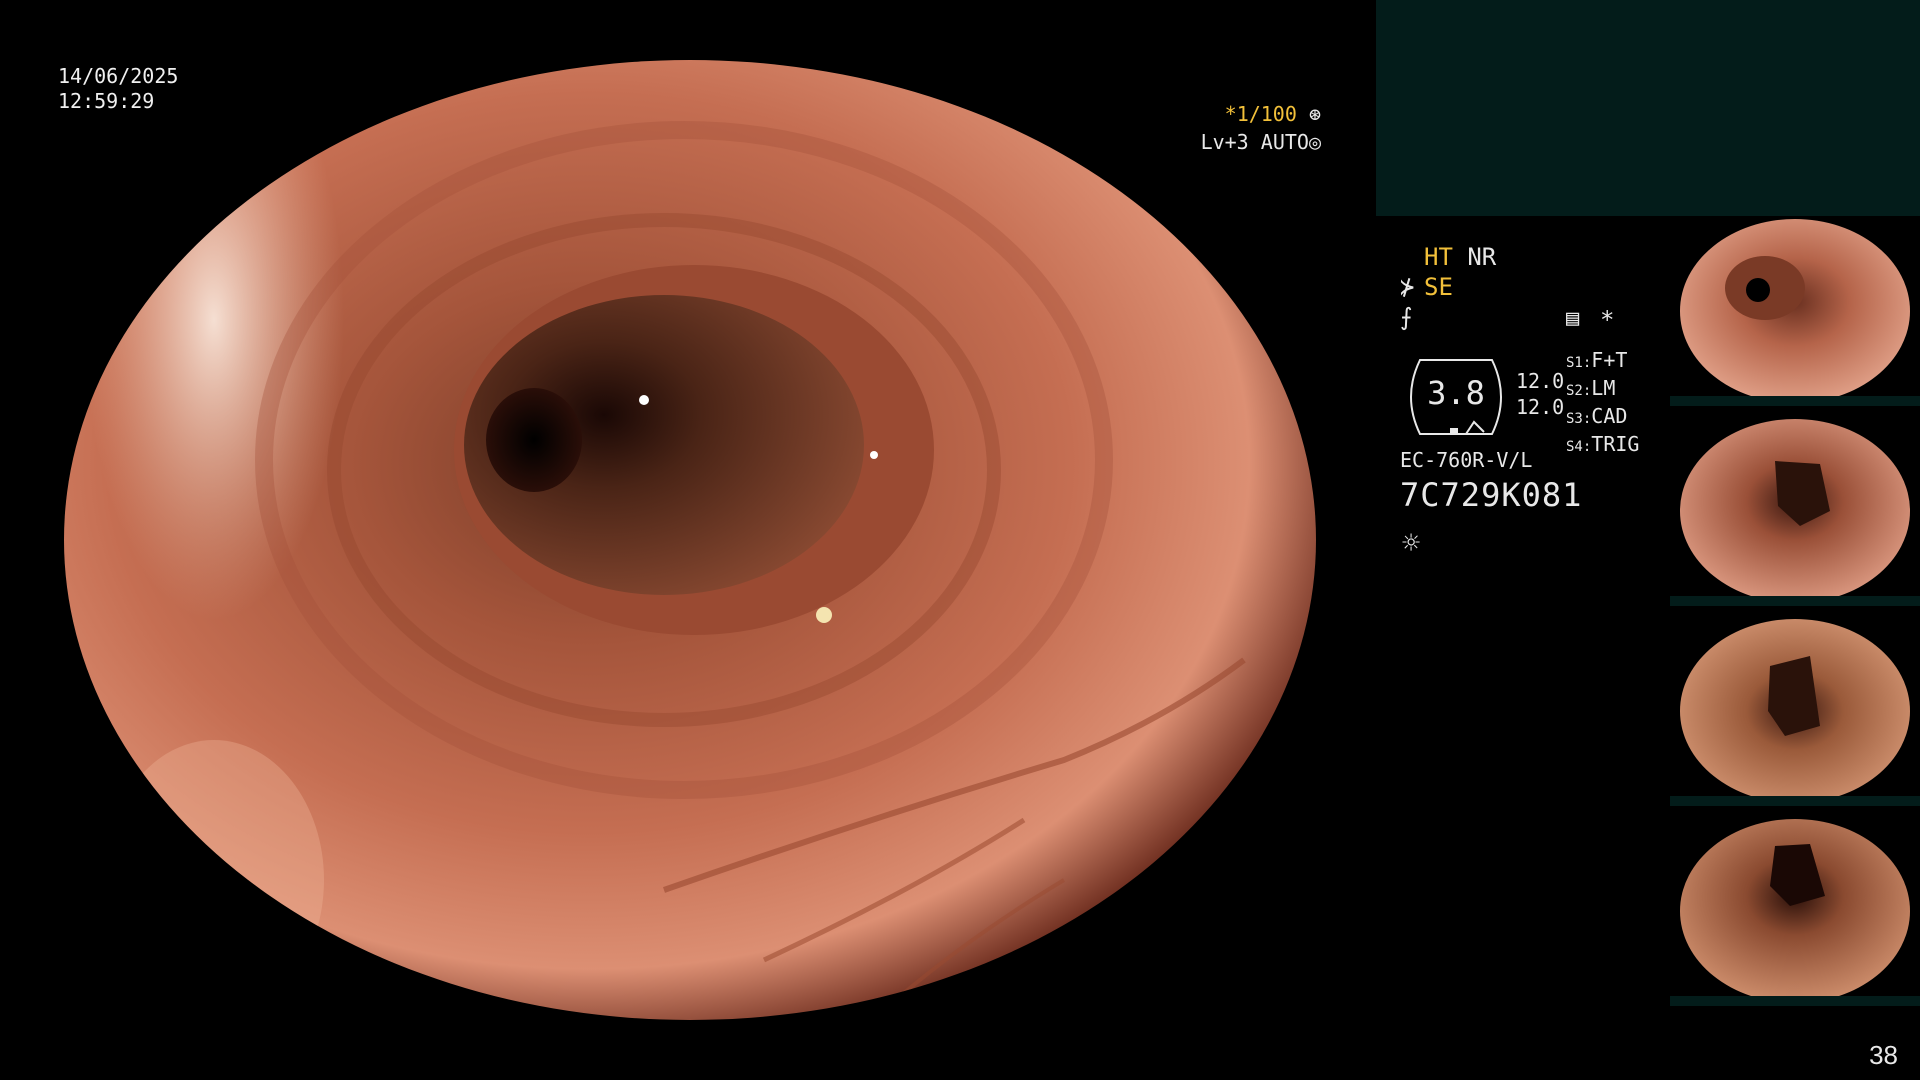 The width and height of the screenshot is (1920, 1080). I want to click on mode-line-2: ⊁ SE, so click(1448, 287).